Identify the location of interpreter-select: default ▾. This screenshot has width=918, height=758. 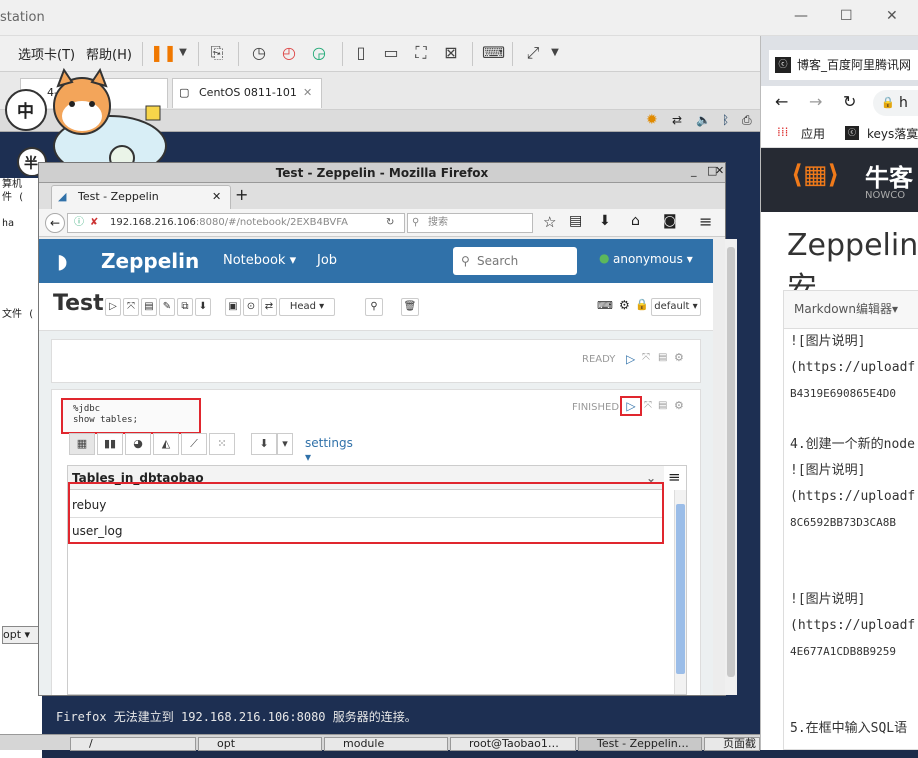
(676, 307).